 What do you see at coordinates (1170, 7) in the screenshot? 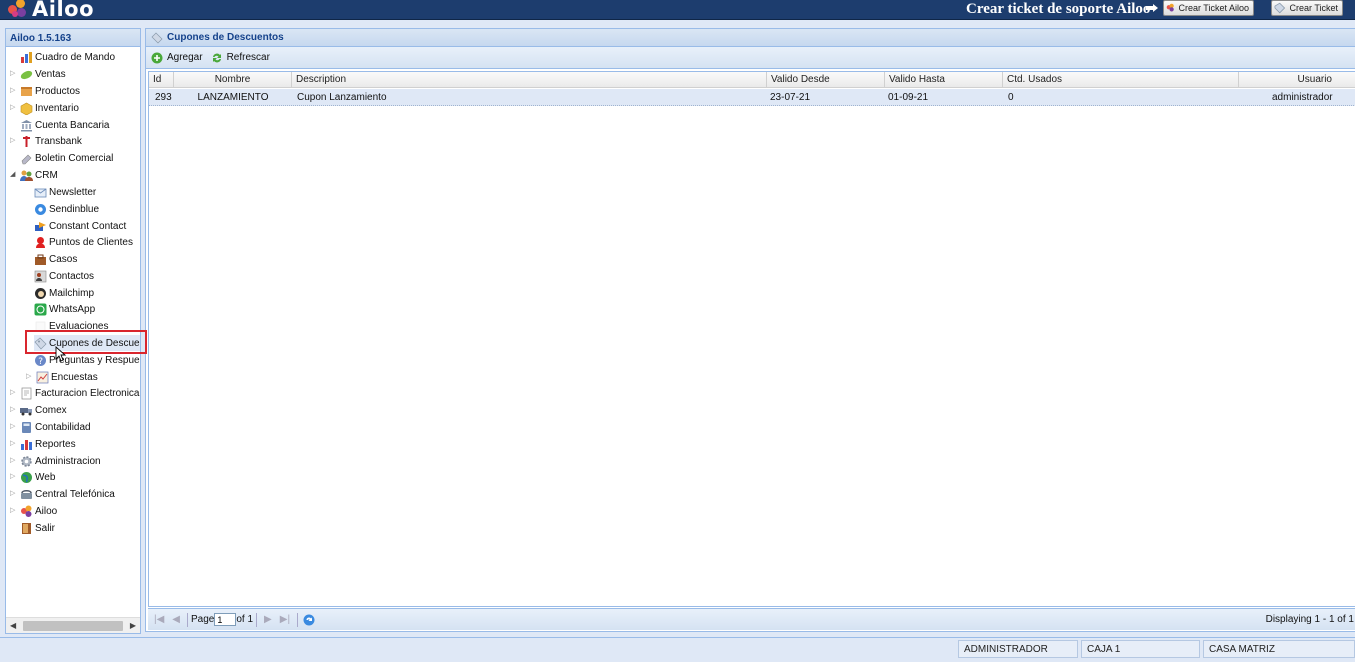
I see `ailoo-icon` at bounding box center [1170, 7].